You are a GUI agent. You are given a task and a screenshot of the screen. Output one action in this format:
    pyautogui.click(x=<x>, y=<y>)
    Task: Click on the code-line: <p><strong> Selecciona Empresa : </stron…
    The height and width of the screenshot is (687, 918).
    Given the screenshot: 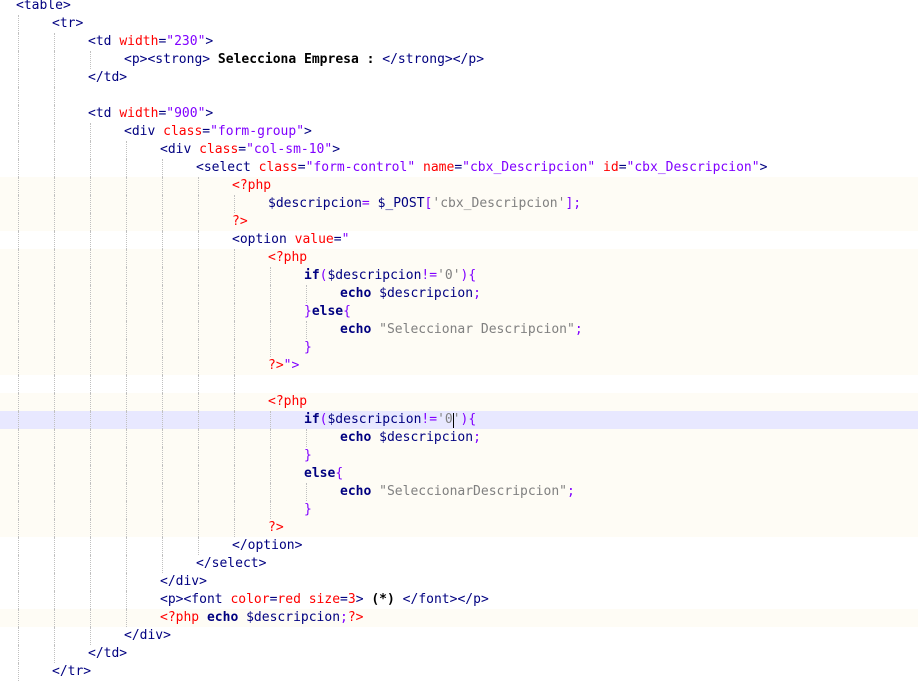 What is the action you would take?
    pyautogui.click(x=304, y=60)
    